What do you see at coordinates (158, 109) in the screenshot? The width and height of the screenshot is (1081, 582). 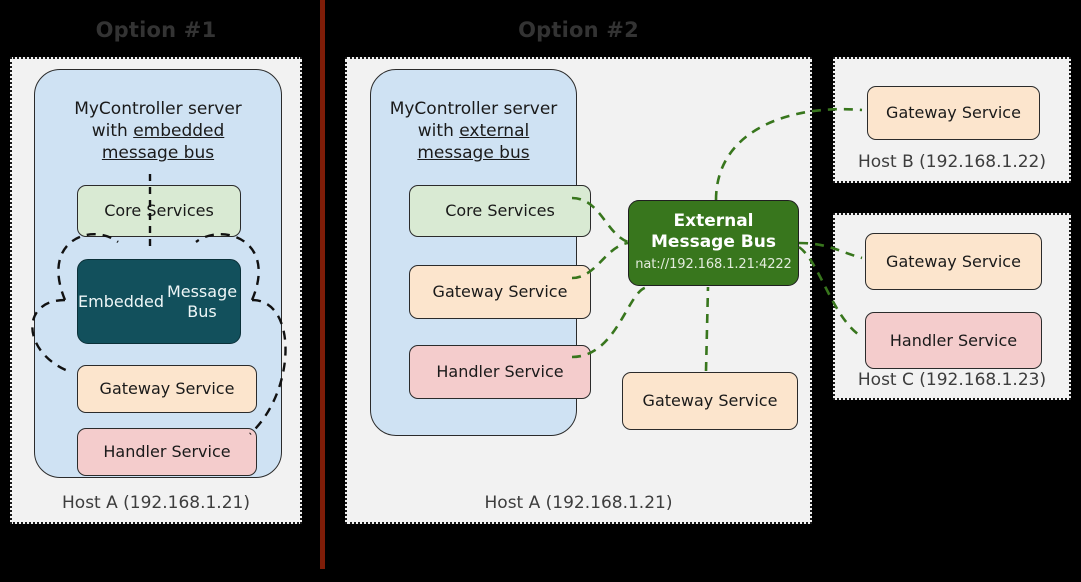 I see `option1-server-title-line1: MyController server` at bounding box center [158, 109].